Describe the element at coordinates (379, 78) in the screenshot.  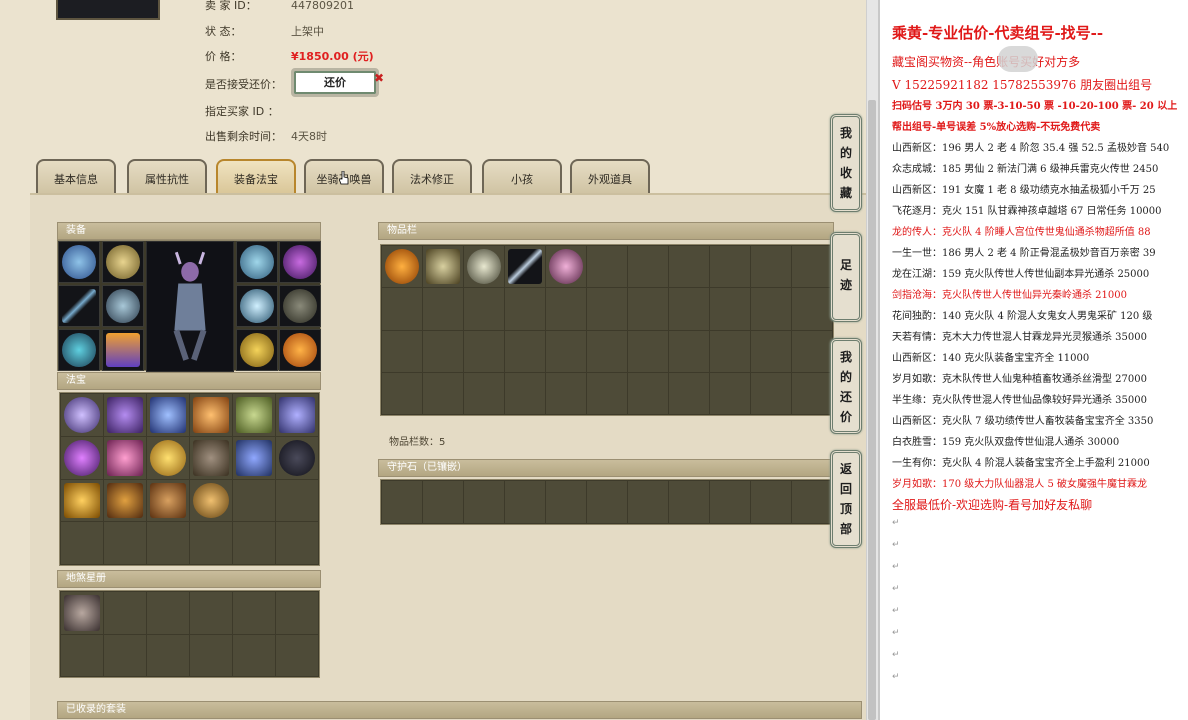
I see `close-icon: ✖` at that location.